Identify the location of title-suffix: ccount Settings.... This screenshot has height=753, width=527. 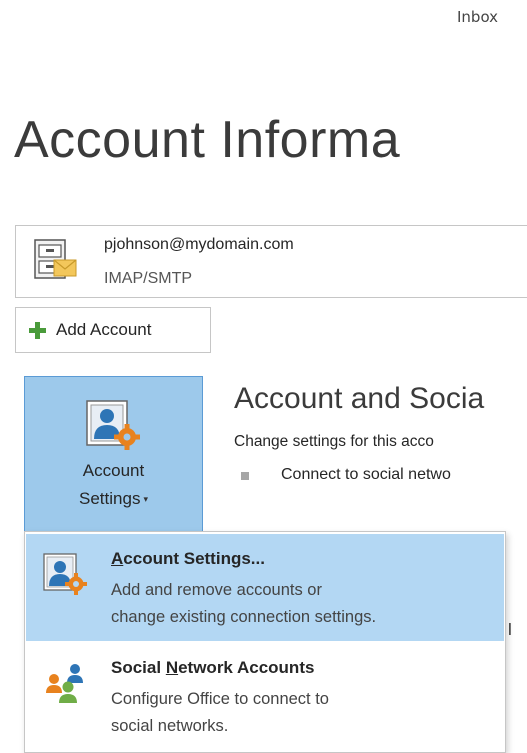
(194, 558).